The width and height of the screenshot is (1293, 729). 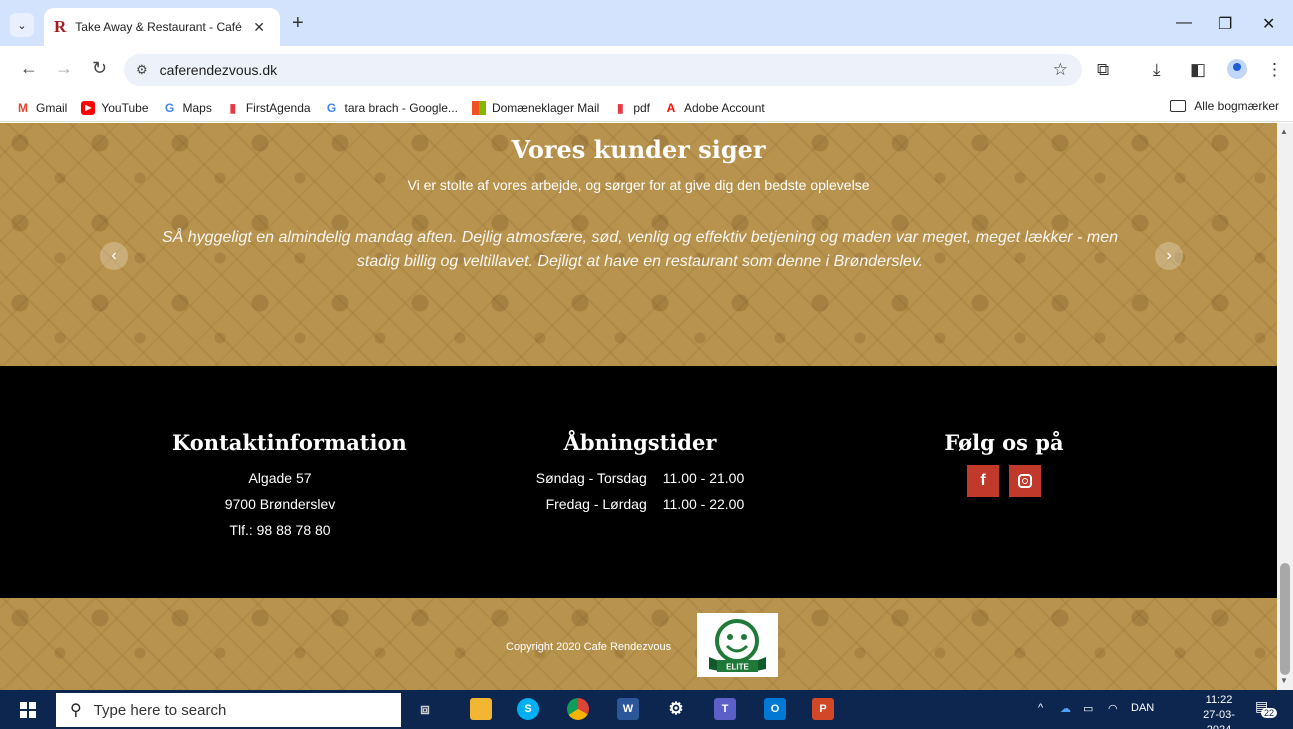 What do you see at coordinates (596, 504) in the screenshot?
I see `hours-day: Fredag - Lørdag` at bounding box center [596, 504].